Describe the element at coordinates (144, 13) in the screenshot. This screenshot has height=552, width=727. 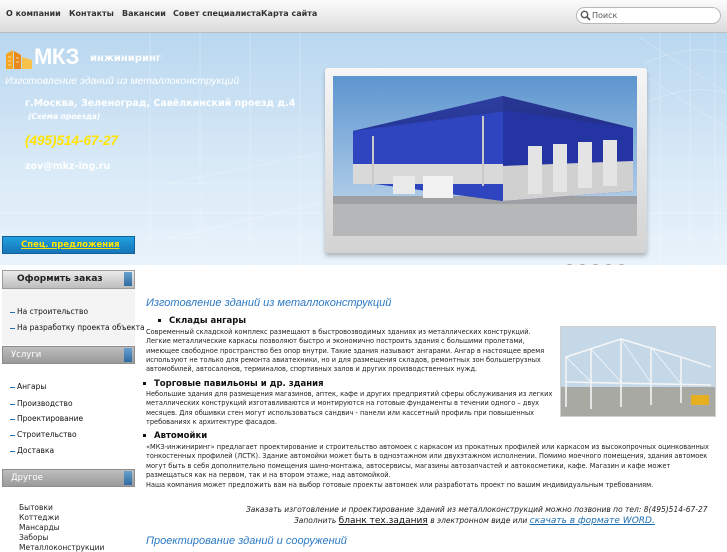
I see `nav-item-vacancies: Вакансии` at that location.